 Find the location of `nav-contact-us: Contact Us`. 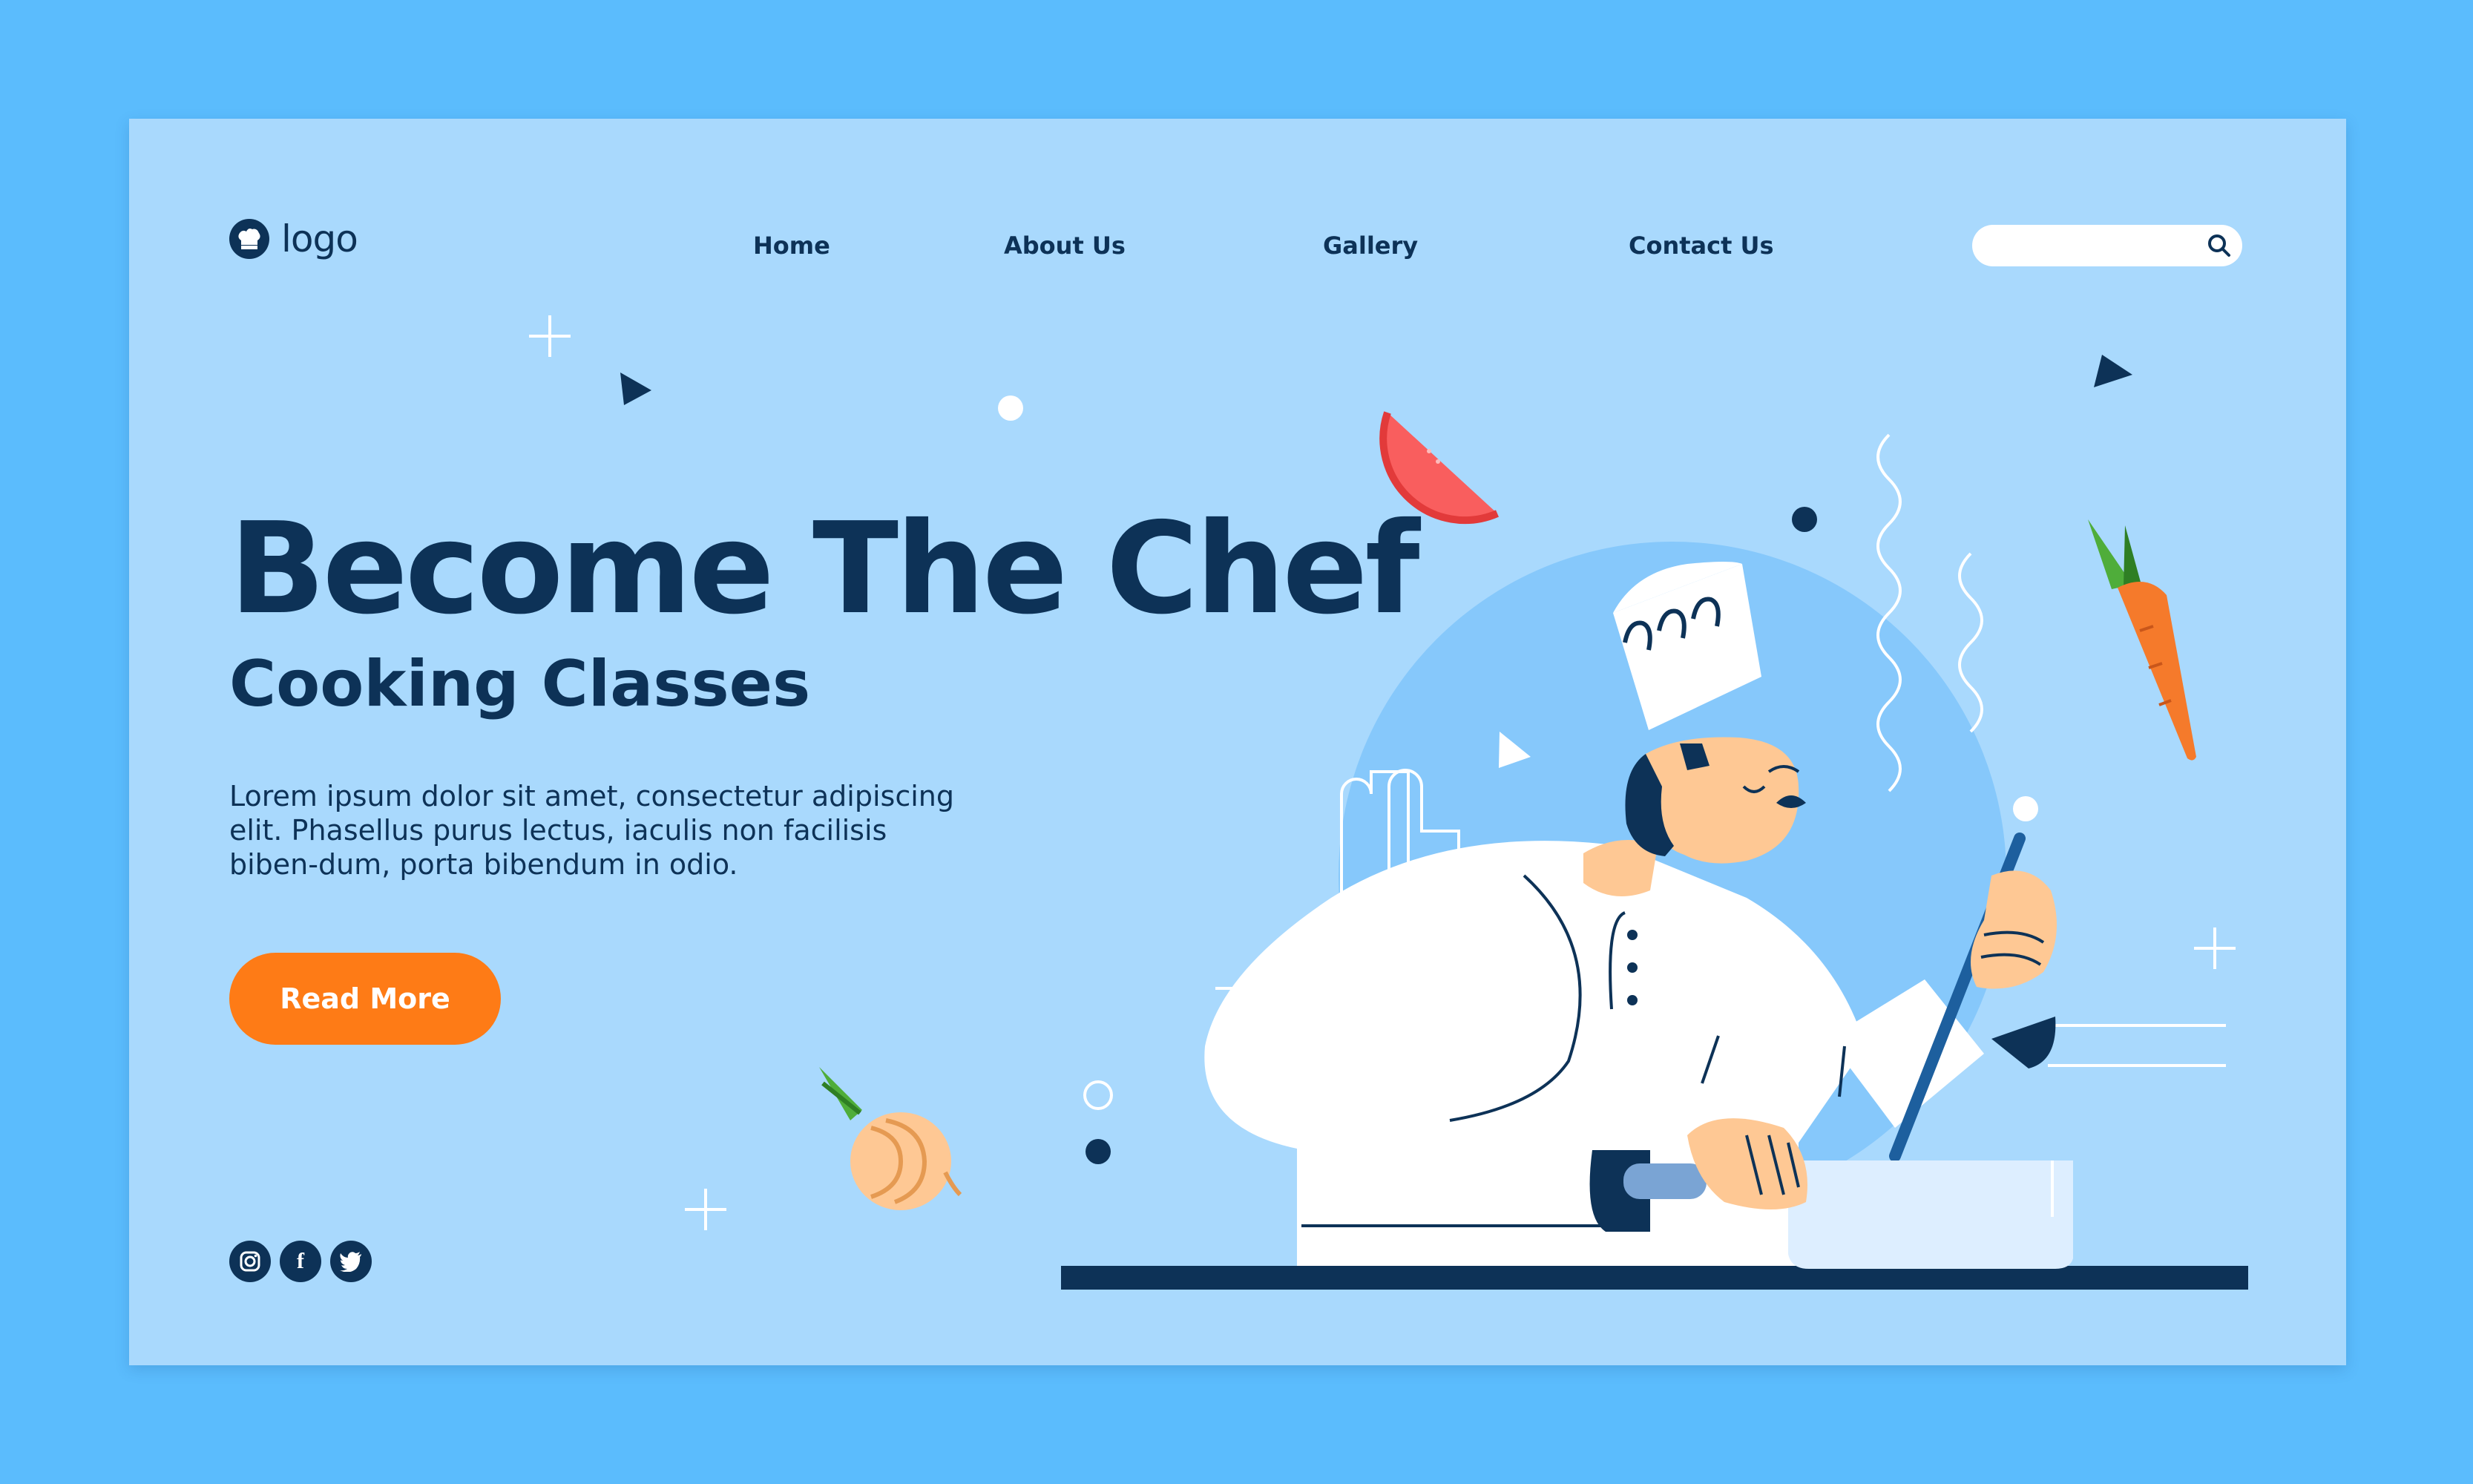

nav-contact-us: Contact Us is located at coordinates (1702, 246).